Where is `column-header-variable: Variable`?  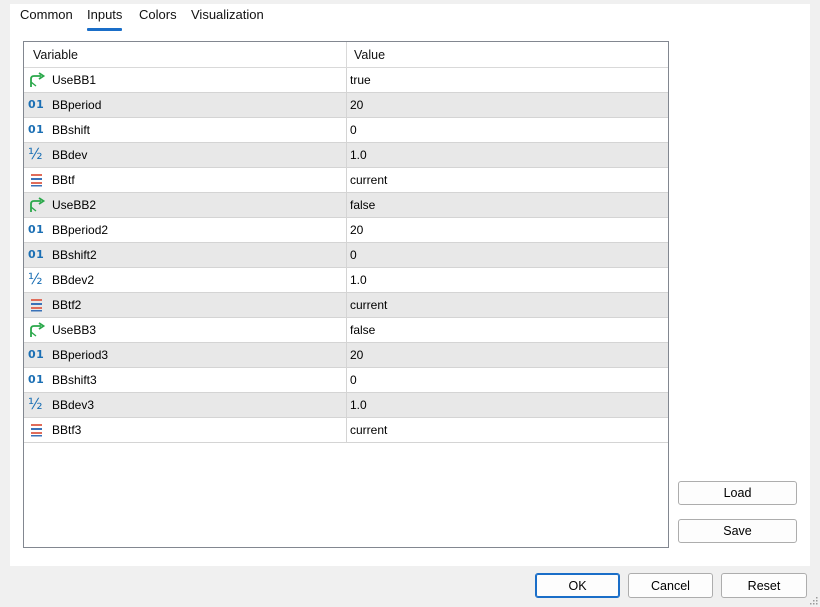 column-header-variable: Variable is located at coordinates (55, 55).